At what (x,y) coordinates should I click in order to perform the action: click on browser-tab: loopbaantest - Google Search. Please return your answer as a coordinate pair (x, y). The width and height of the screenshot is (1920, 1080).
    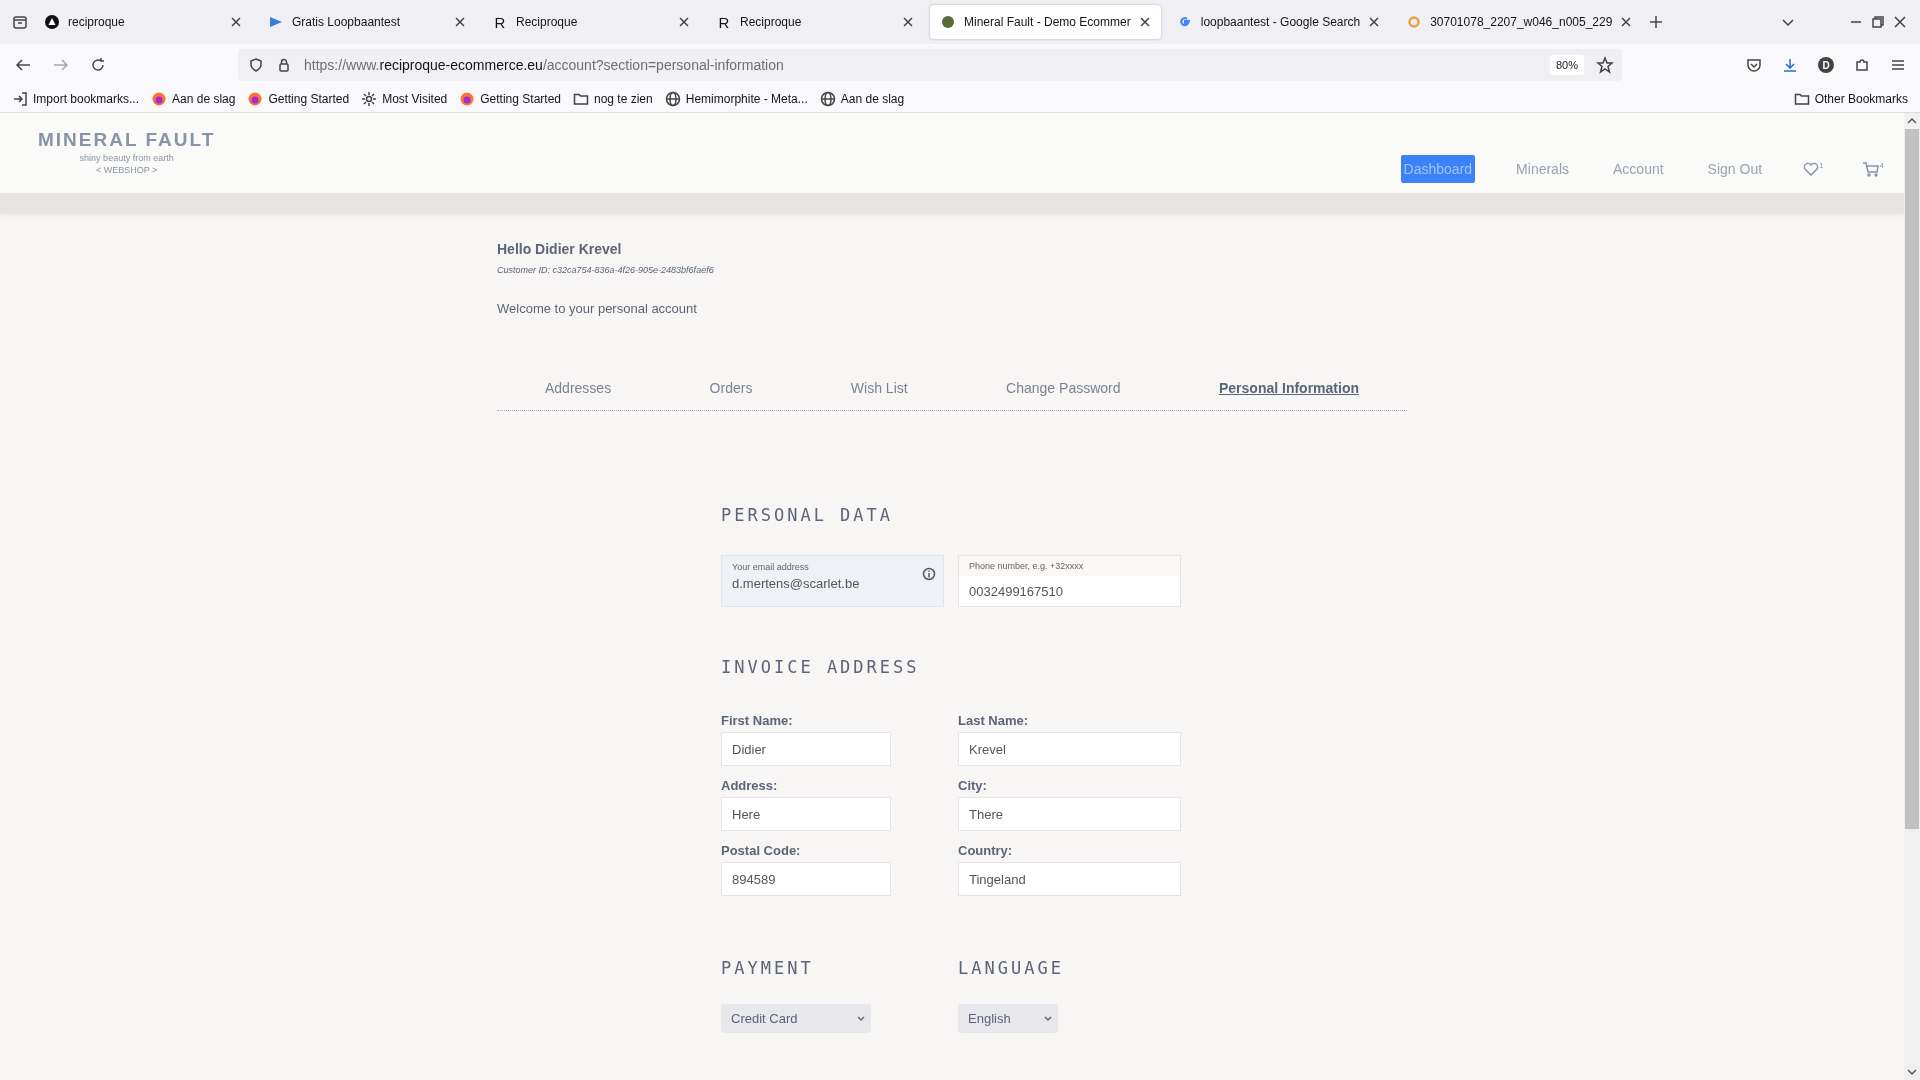
    Looking at the image, I should click on (1278, 22).